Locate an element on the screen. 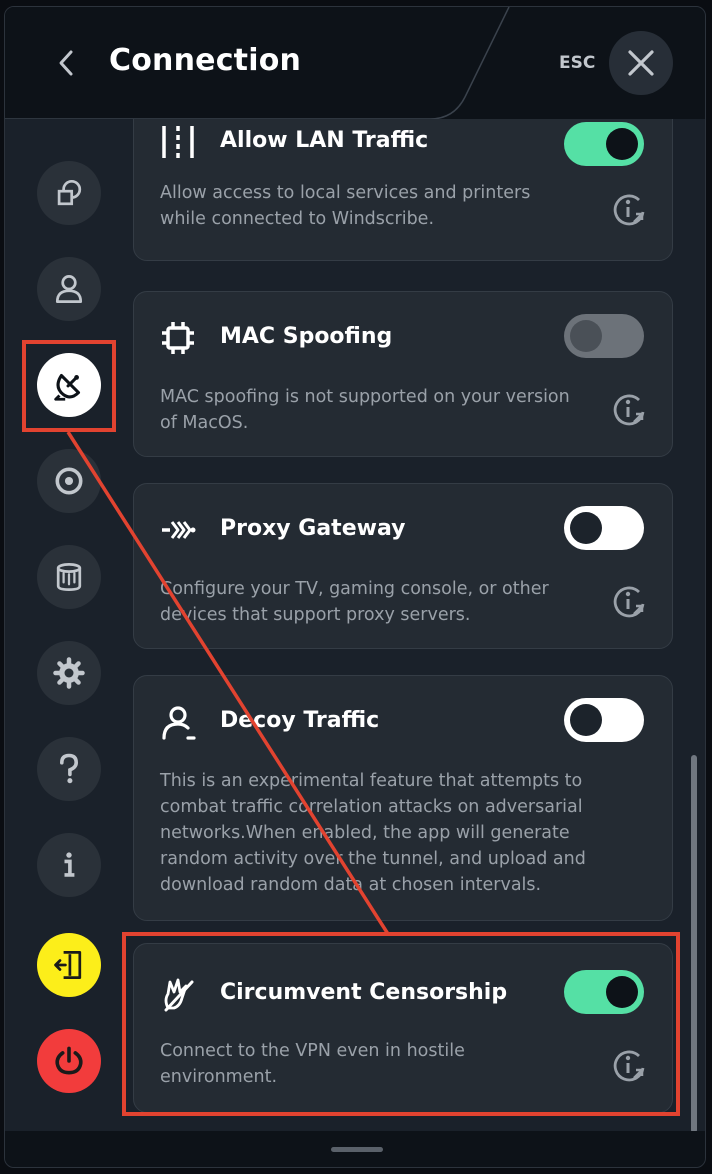 This screenshot has width=712, height=1174. decoy-traffic-toggle is located at coordinates (604, 720).